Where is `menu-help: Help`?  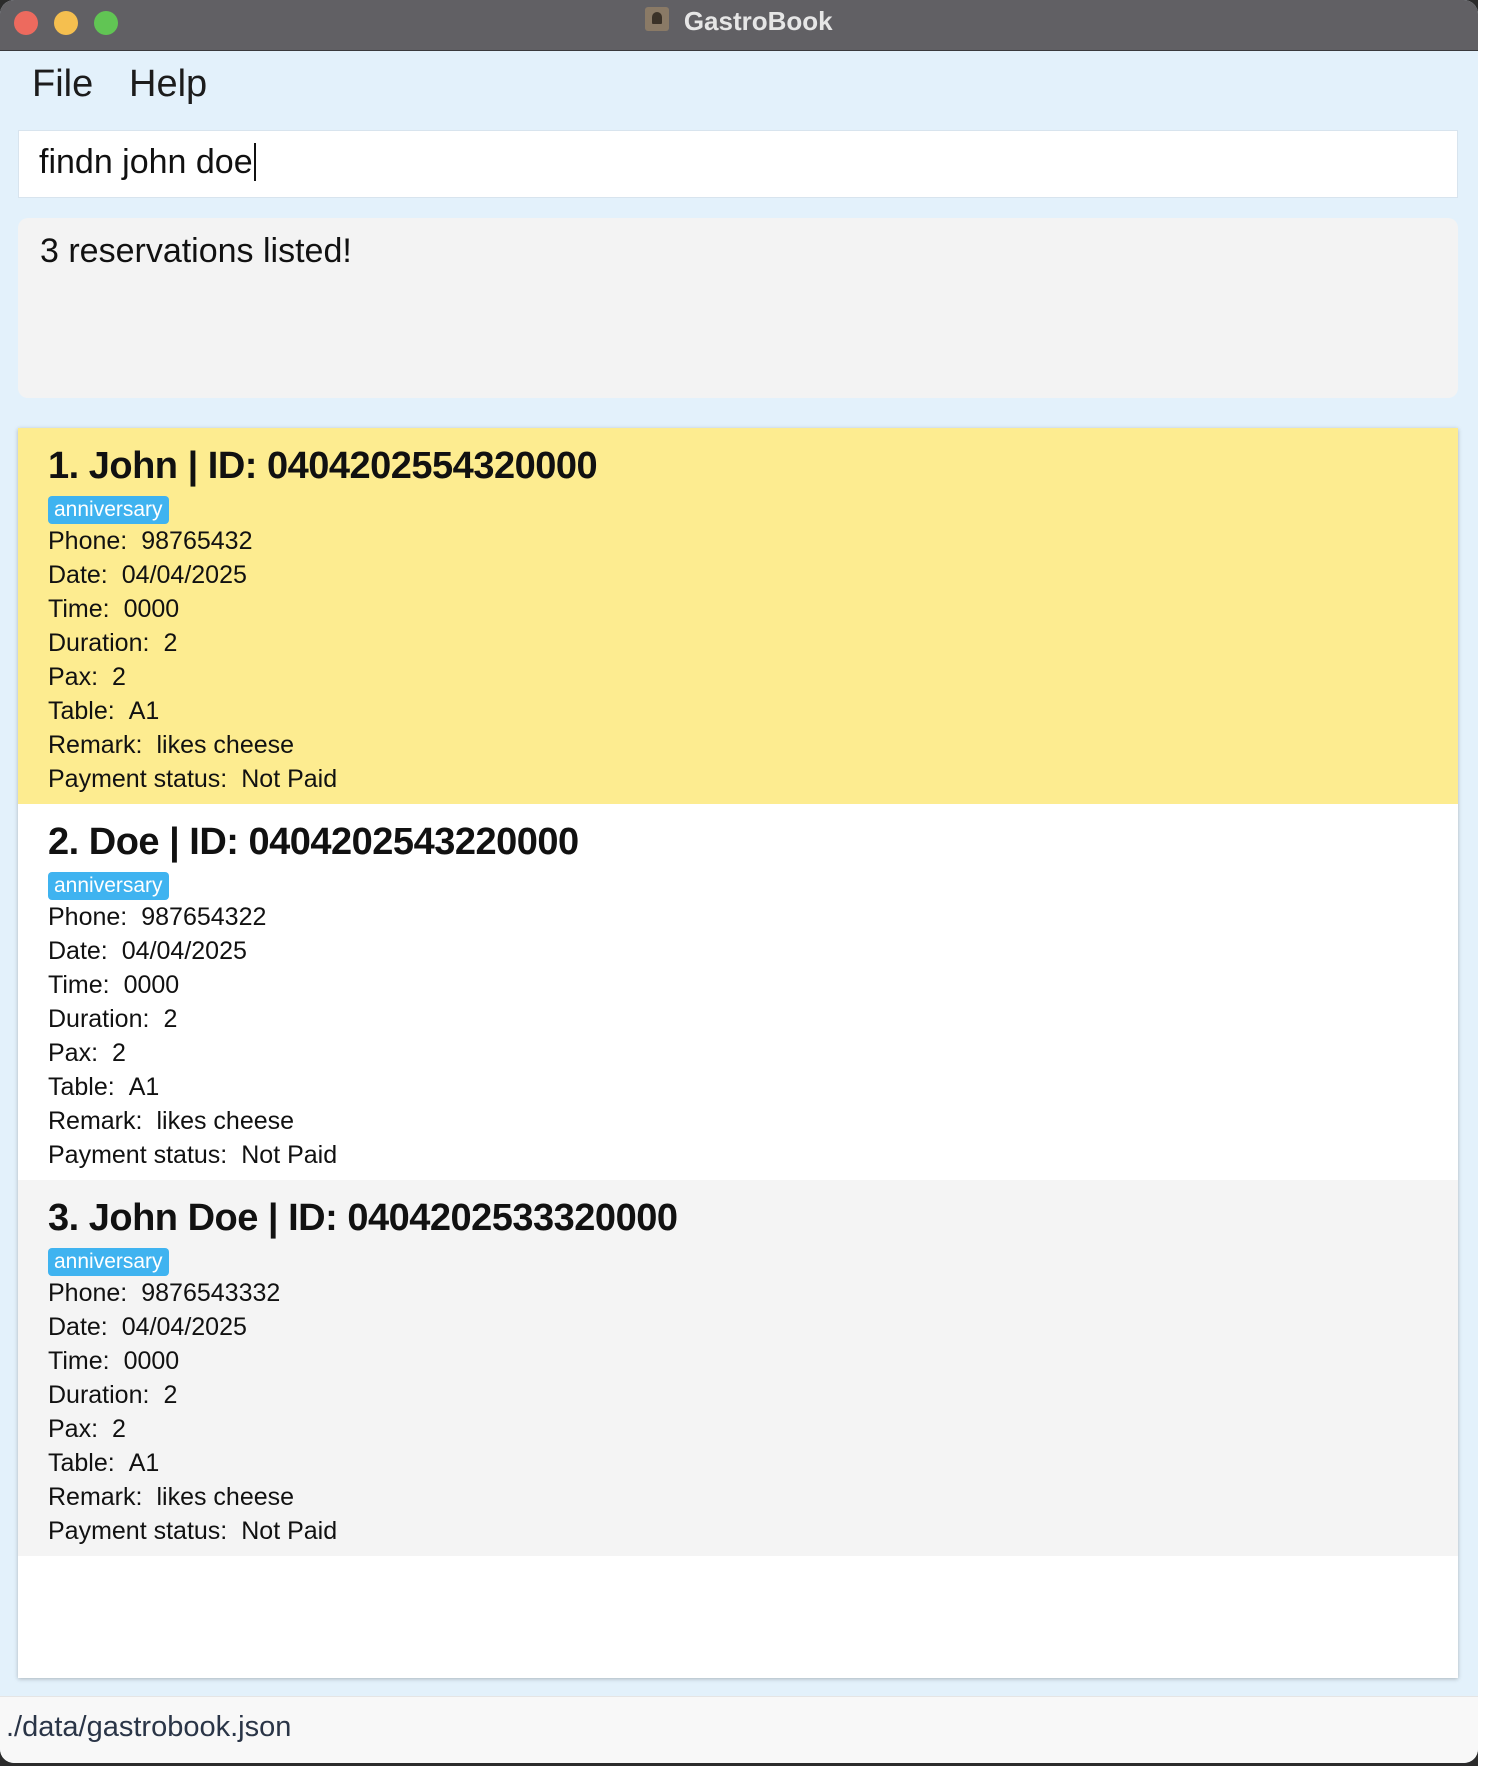 menu-help: Help is located at coordinates (168, 84).